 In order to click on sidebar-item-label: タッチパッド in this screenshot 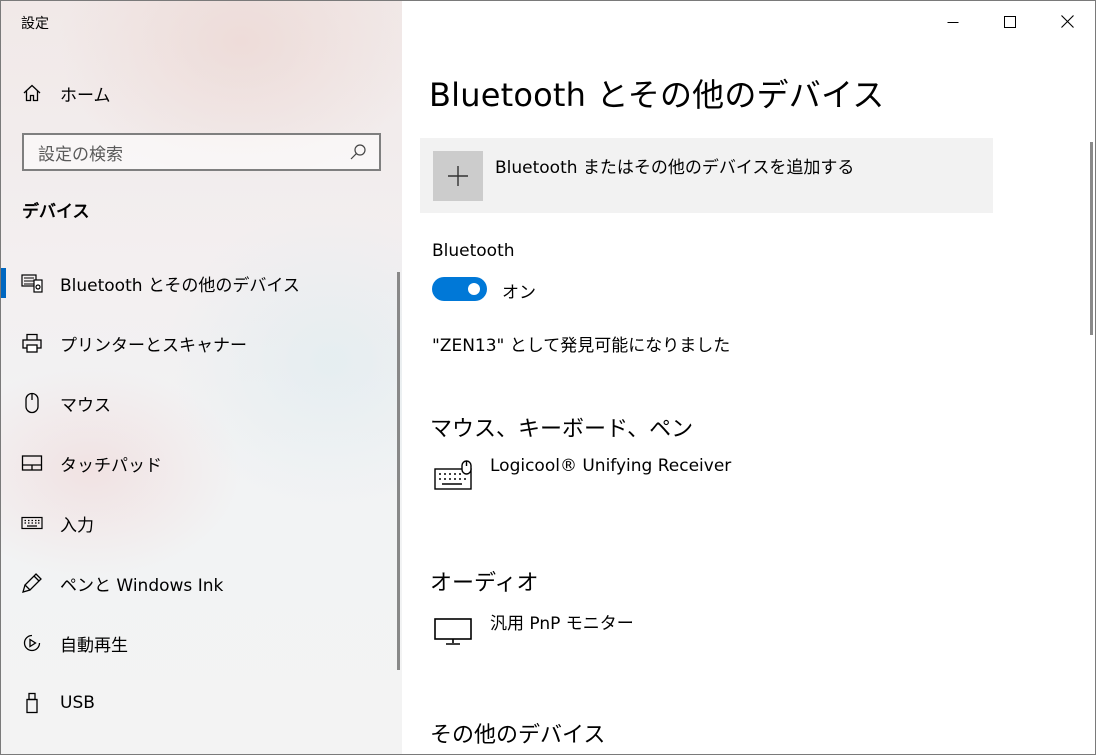, I will do `click(111, 465)`.